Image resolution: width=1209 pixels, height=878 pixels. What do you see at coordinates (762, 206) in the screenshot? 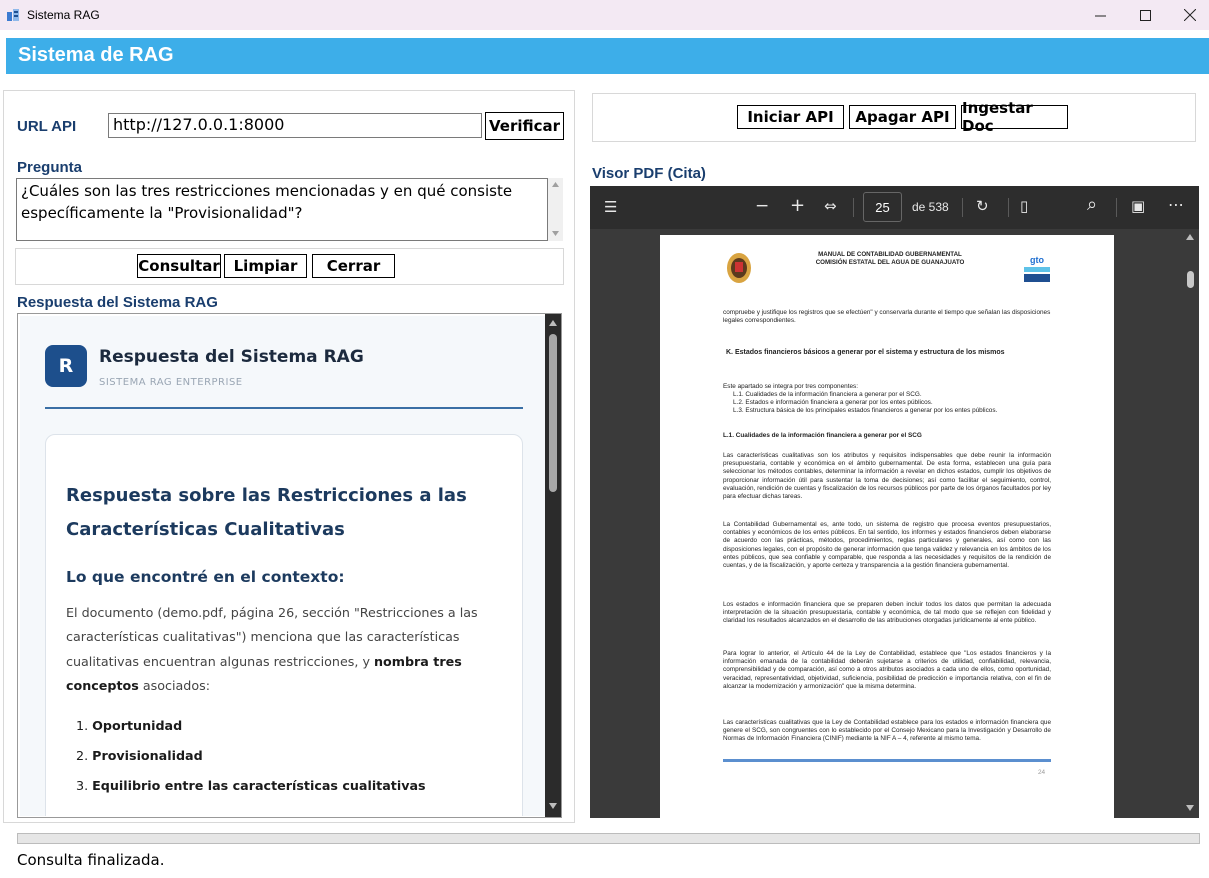
I see `zoom-out-icon: −` at bounding box center [762, 206].